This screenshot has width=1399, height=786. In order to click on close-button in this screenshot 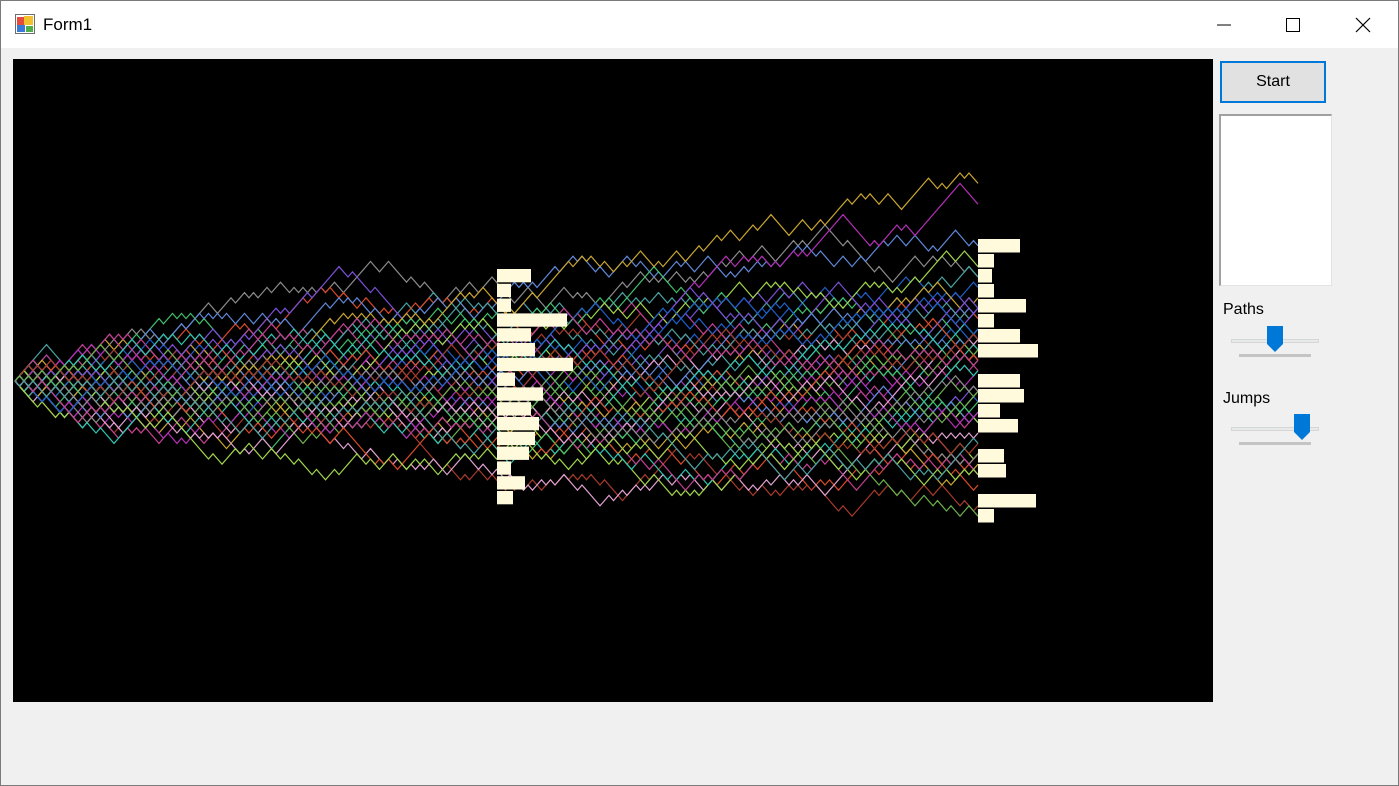, I will do `click(1363, 24)`.